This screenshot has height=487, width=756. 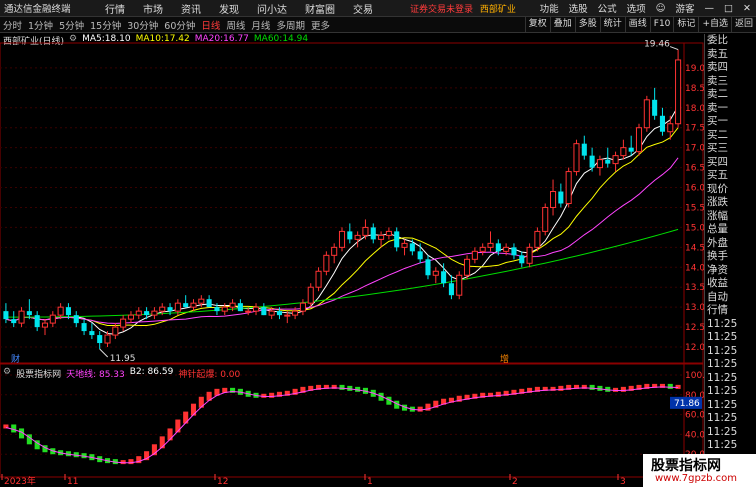 What do you see at coordinates (717, 148) in the screenshot?
I see `quote-panel-item: 买三` at bounding box center [717, 148].